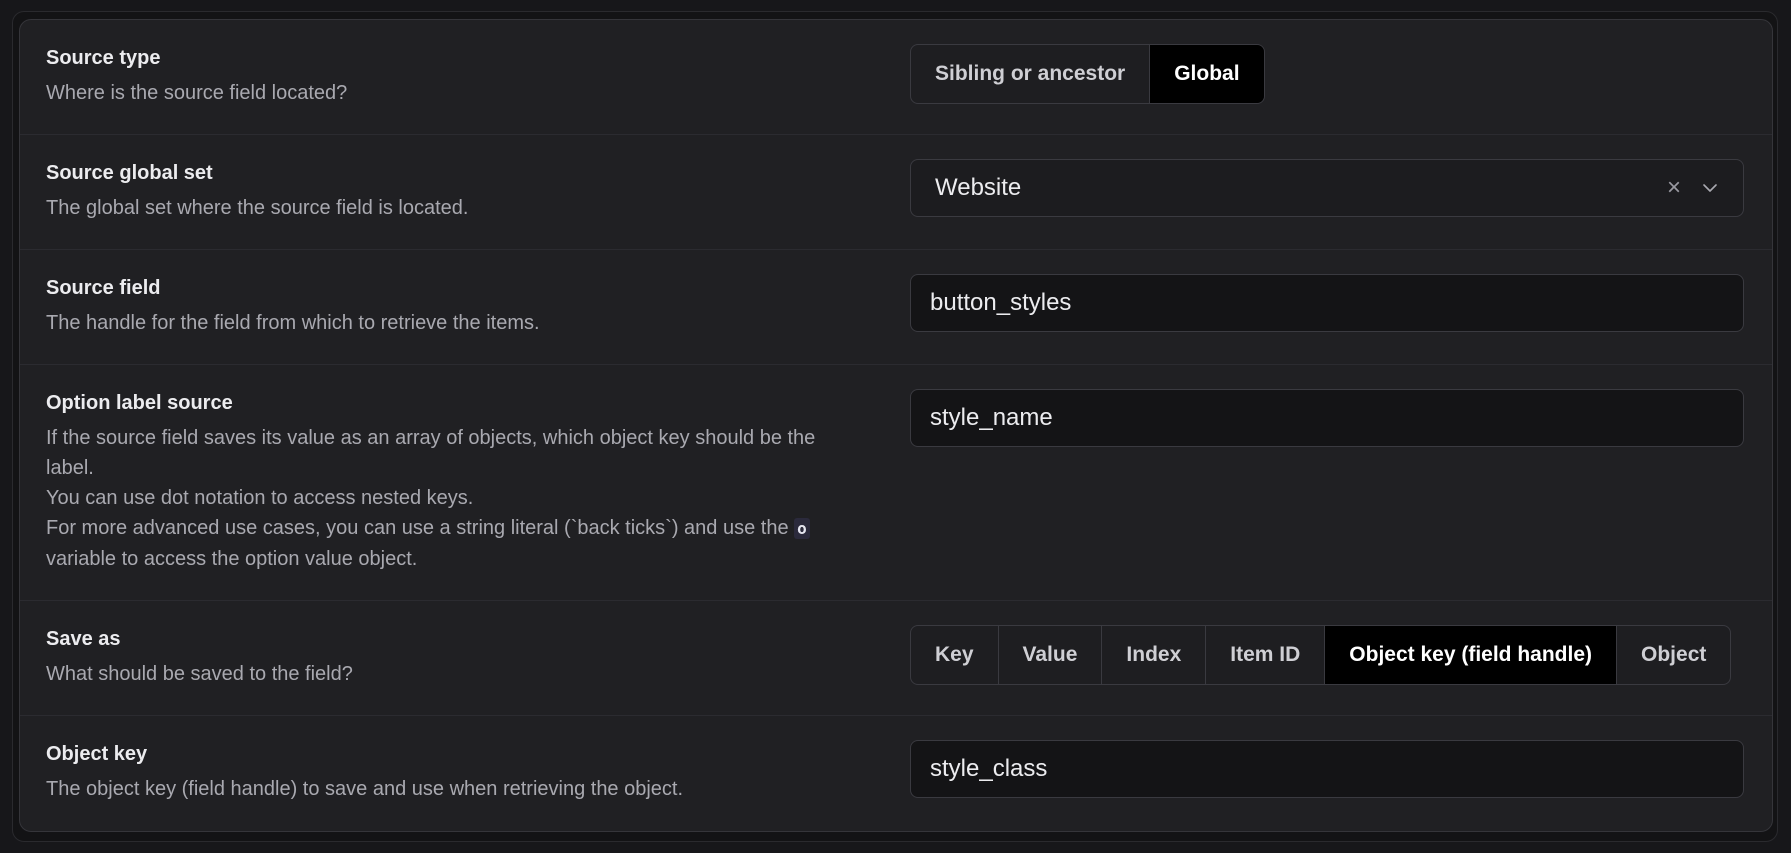 The image size is (1791, 853). What do you see at coordinates (955, 655) in the screenshot?
I see `save-as-option-key: Key` at bounding box center [955, 655].